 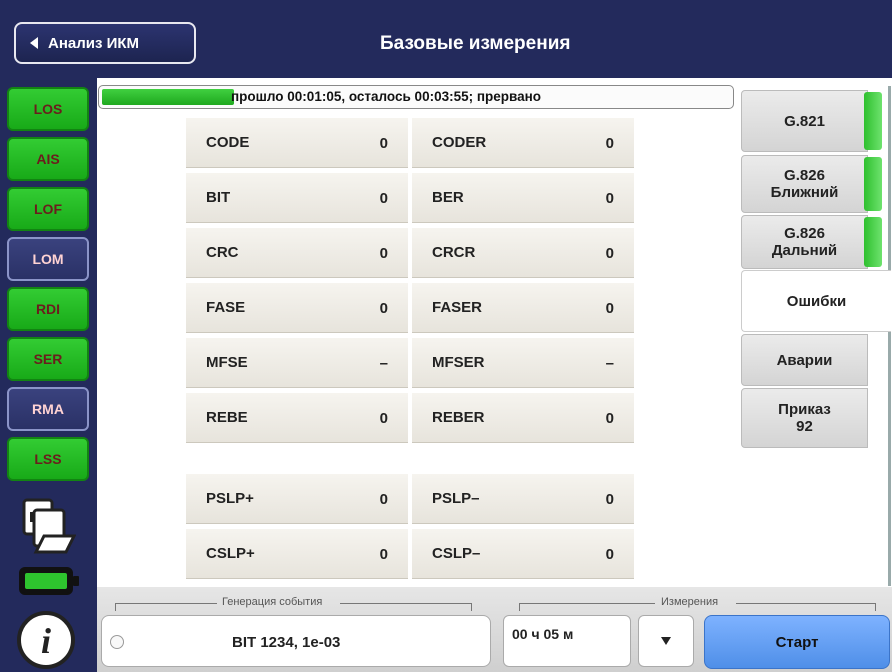 What do you see at coordinates (228, 142) in the screenshot?
I see `measurement-label: CODE` at bounding box center [228, 142].